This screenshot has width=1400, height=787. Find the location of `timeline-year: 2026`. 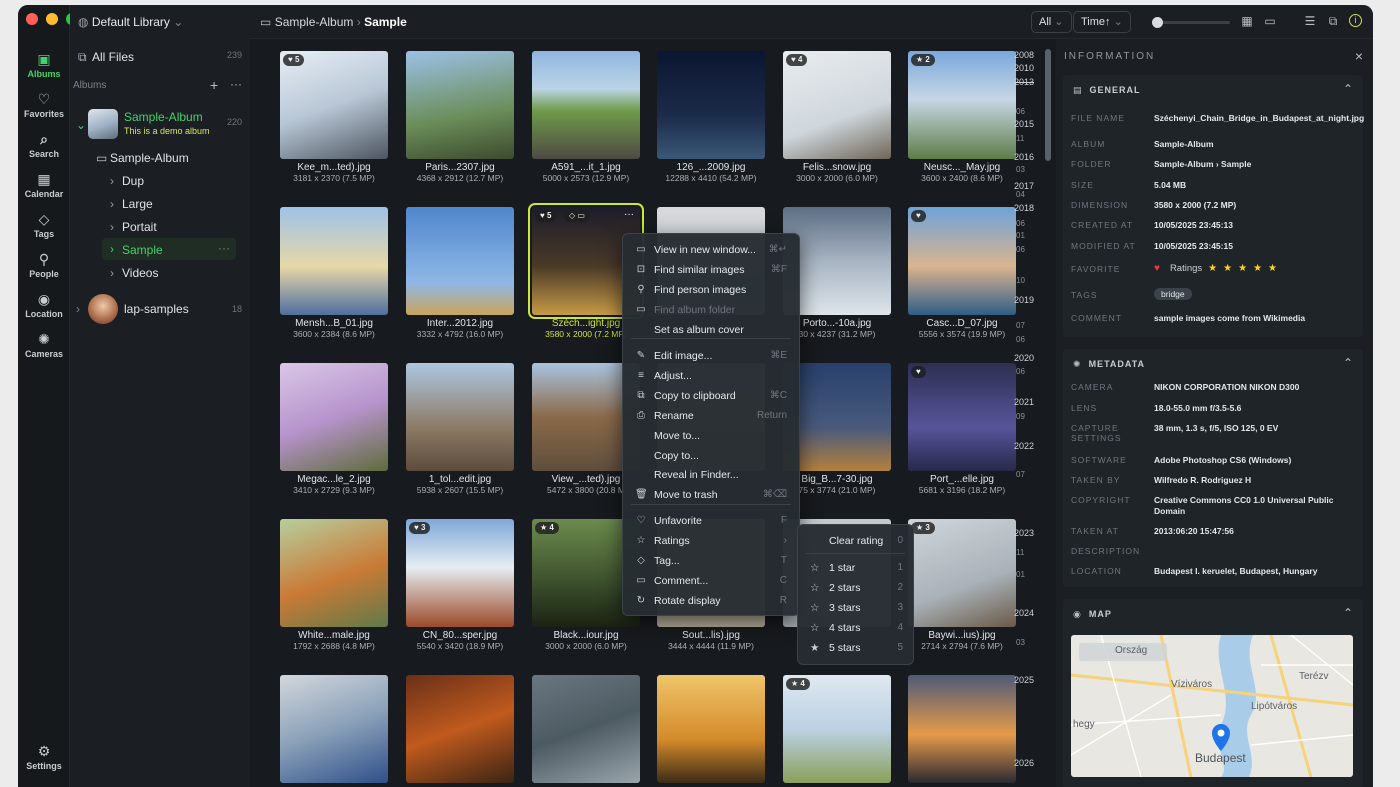

timeline-year: 2026 is located at coordinates (1021, 763).